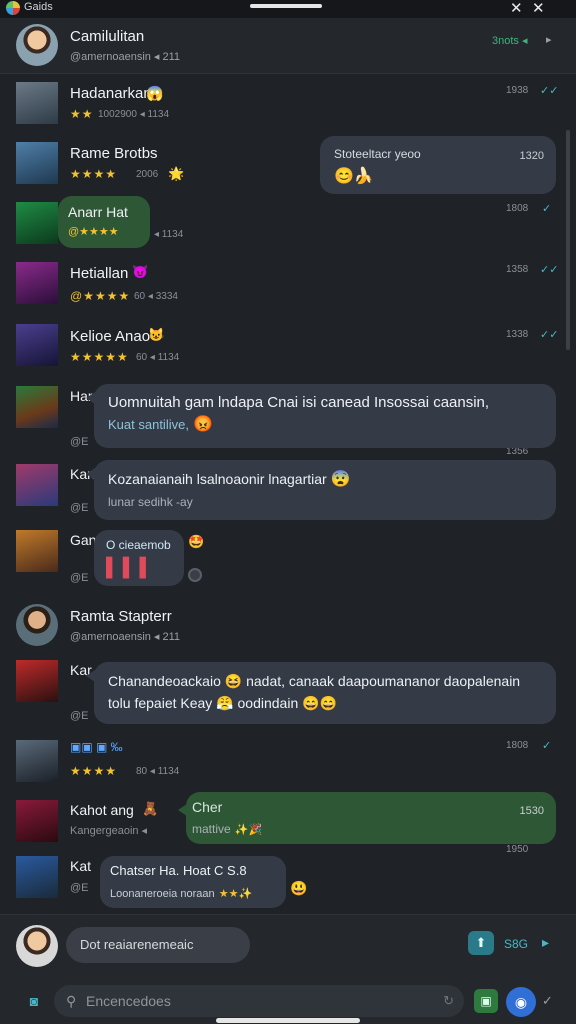  What do you see at coordinates (516, 944) in the screenshot?
I see `send-count: S8G` at bounding box center [516, 944].